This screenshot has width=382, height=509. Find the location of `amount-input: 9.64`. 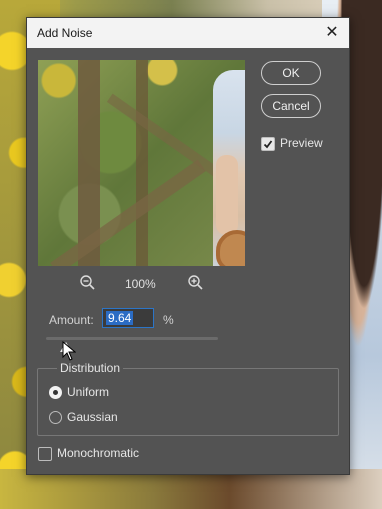

amount-input: 9.64 is located at coordinates (128, 318).